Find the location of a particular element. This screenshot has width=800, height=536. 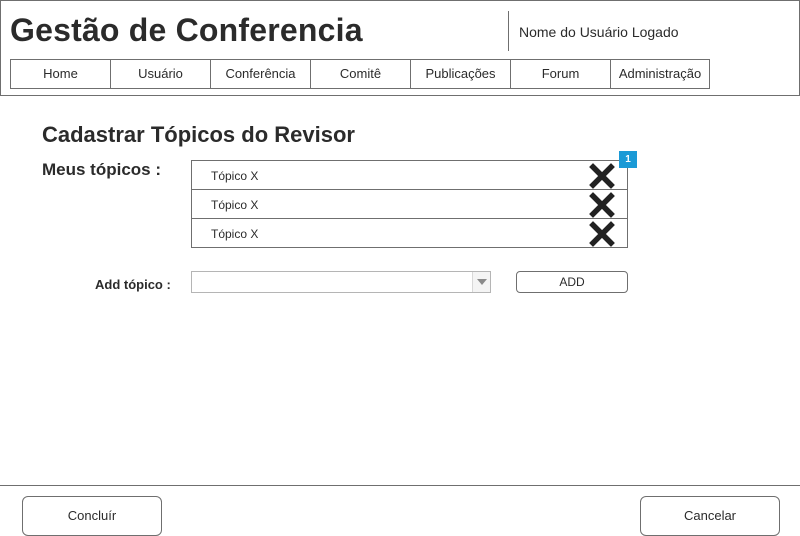

add-topic-button: ADD is located at coordinates (572, 282).